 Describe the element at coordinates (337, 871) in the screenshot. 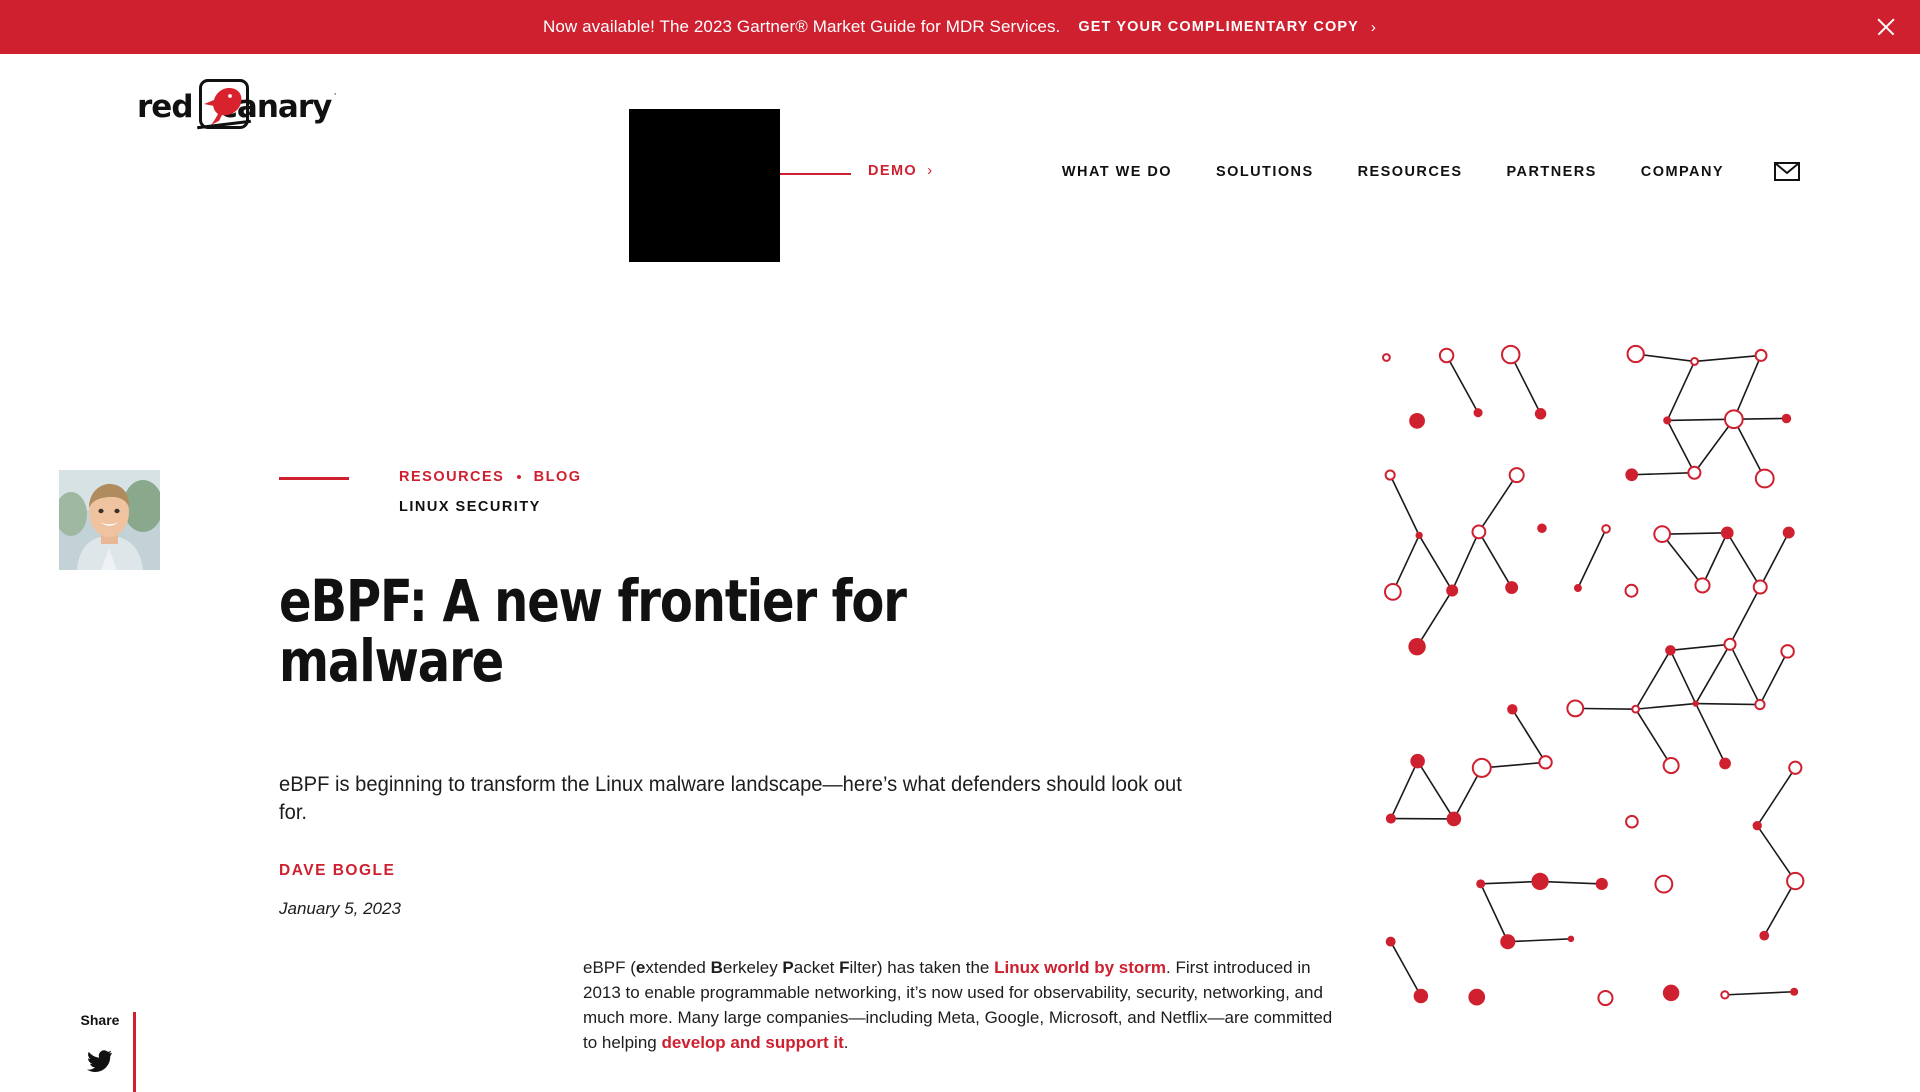

I see `post-author: DAVE BOGLE` at that location.